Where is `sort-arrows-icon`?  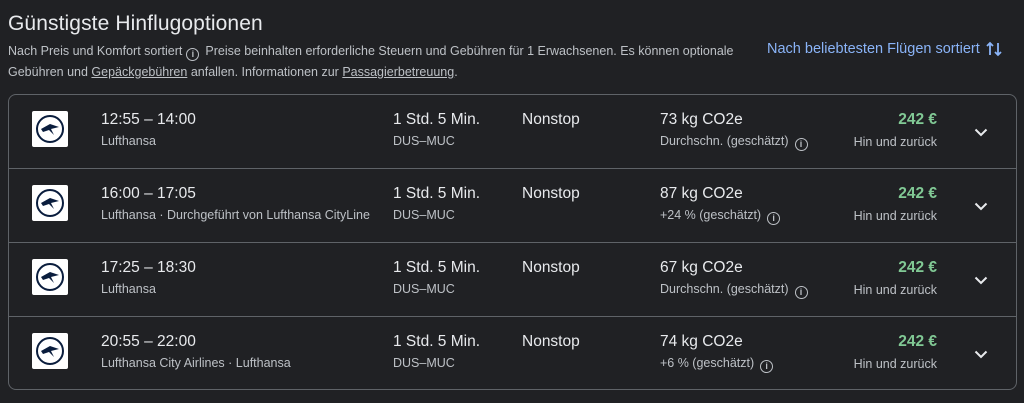 sort-arrows-icon is located at coordinates (994, 49).